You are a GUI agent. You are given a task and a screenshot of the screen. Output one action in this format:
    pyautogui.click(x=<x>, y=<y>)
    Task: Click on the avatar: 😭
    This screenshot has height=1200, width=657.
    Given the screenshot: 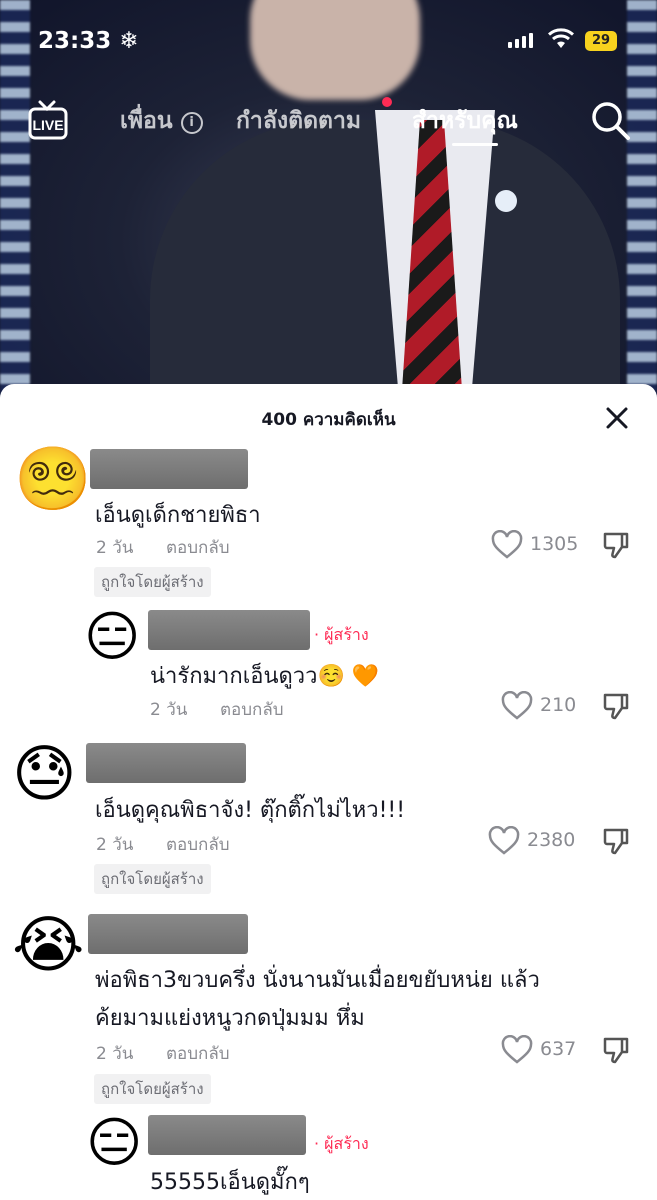 What is the action you would take?
    pyautogui.click(x=48, y=945)
    